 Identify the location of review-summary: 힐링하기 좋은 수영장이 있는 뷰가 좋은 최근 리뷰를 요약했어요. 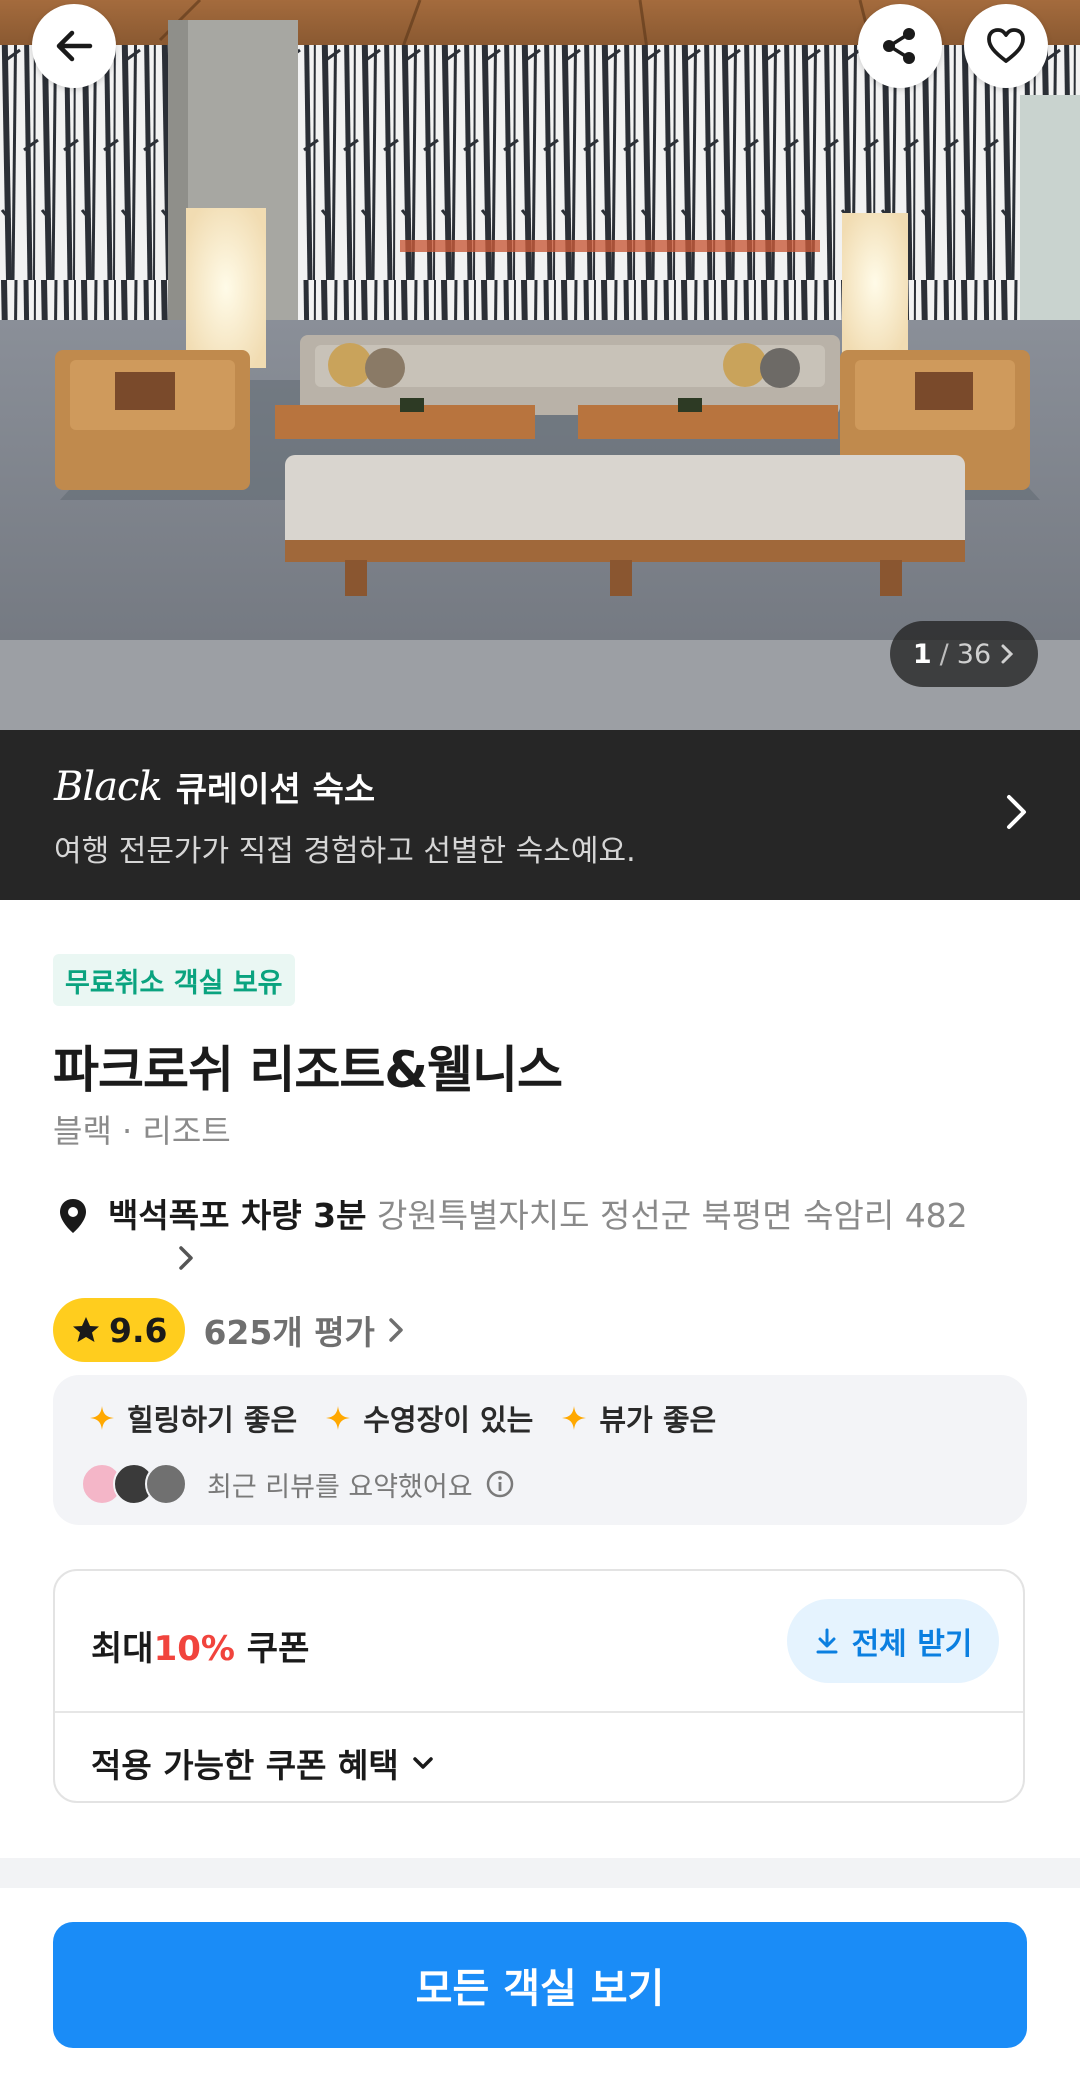
(540, 1450).